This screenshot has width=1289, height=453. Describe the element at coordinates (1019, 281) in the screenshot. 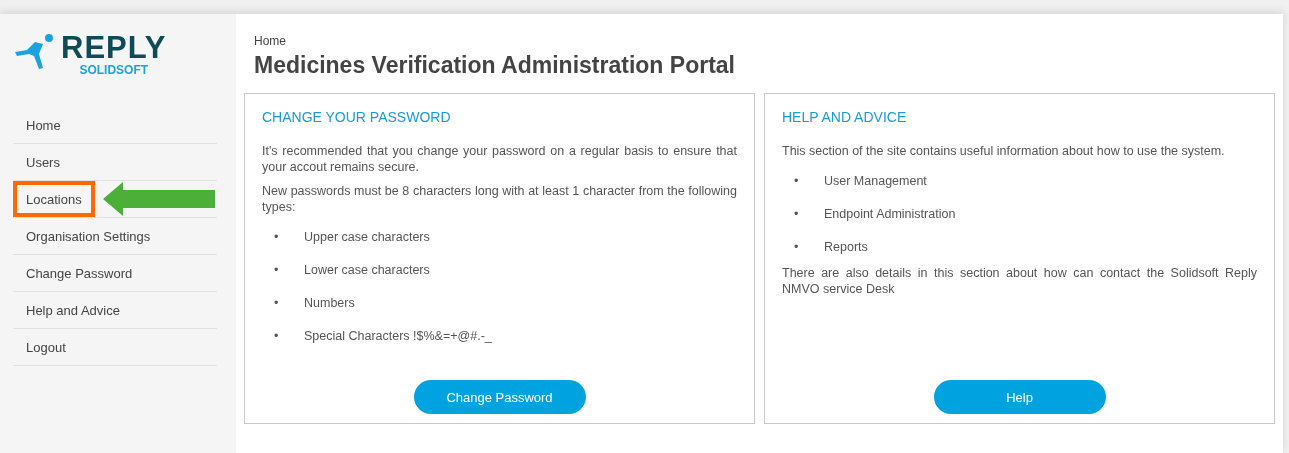

I see `paragraph: There are also details in this section about how can contact the Solidsoft Reply NMVO service Desk` at that location.